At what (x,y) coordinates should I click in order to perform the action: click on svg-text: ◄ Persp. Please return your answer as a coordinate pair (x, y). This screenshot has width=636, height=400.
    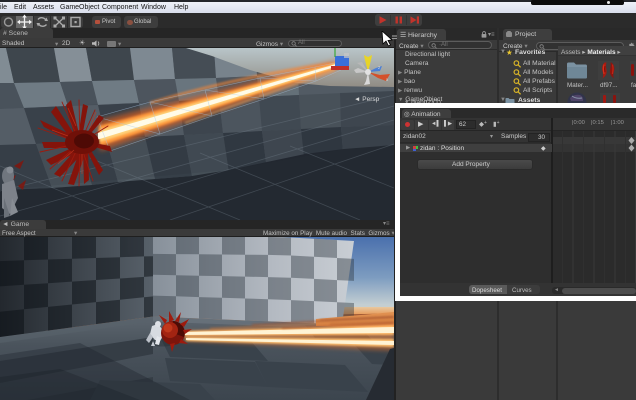
    Looking at the image, I should click on (367, 99).